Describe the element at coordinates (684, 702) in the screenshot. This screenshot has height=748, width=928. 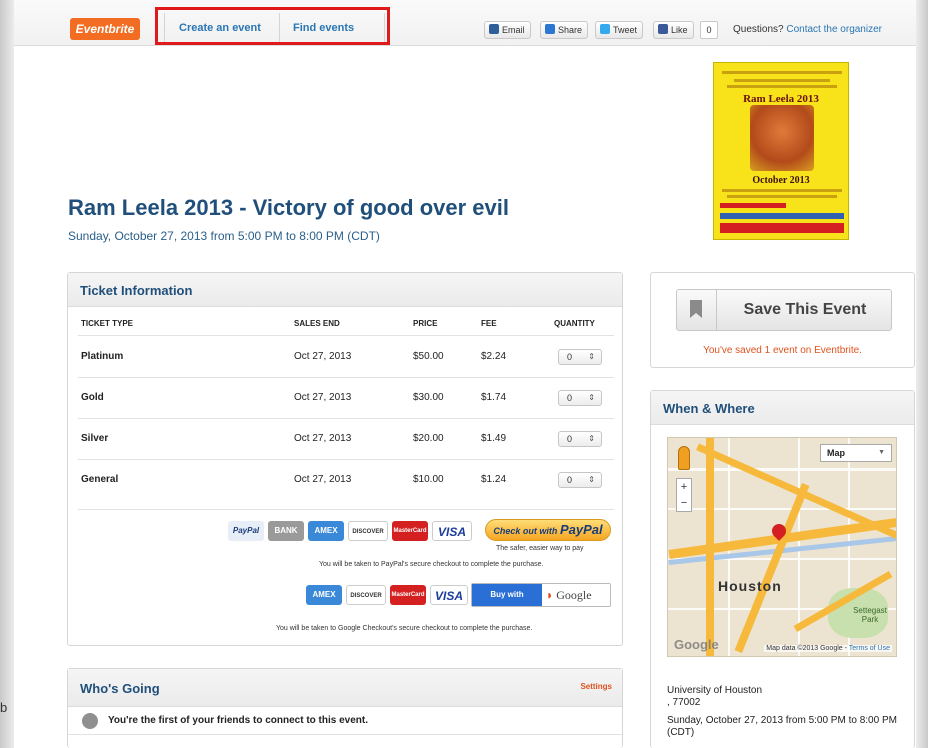
I see `venue-zip: , 77002` at that location.